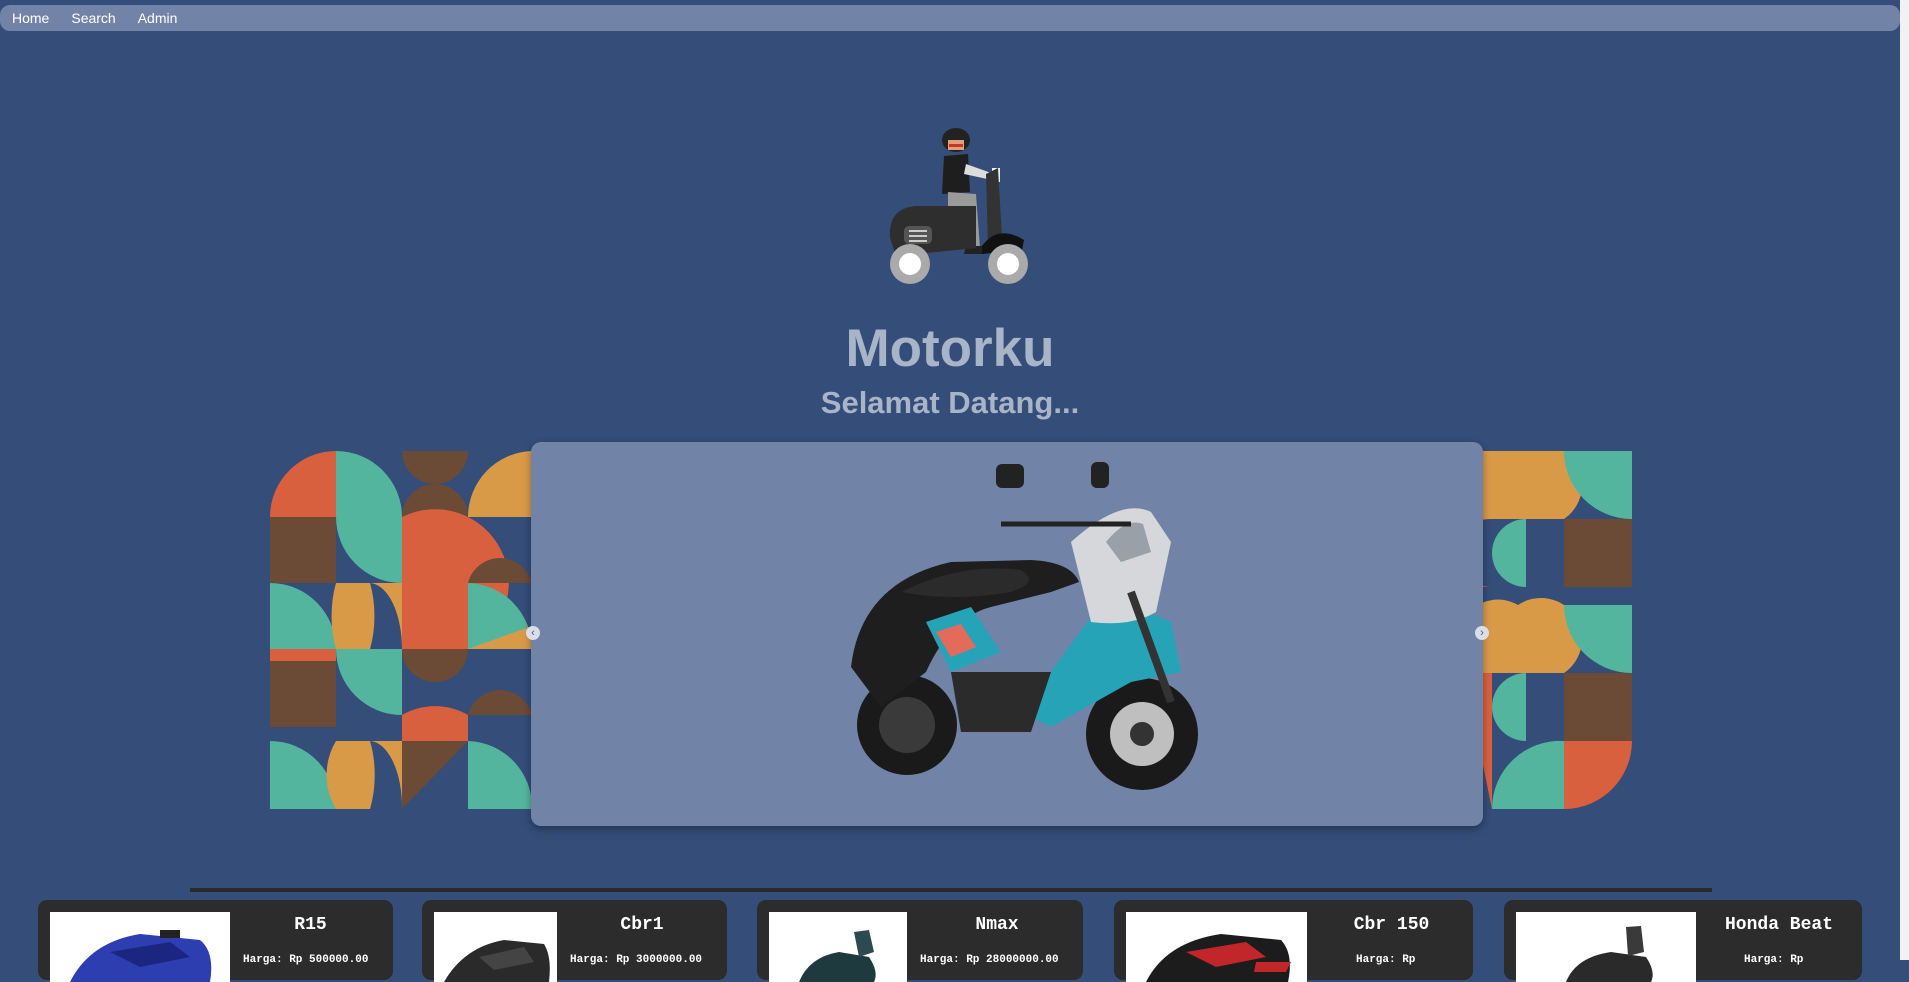 This screenshot has width=1909, height=982. I want to click on scooter-rider-icon, so click(958, 206).